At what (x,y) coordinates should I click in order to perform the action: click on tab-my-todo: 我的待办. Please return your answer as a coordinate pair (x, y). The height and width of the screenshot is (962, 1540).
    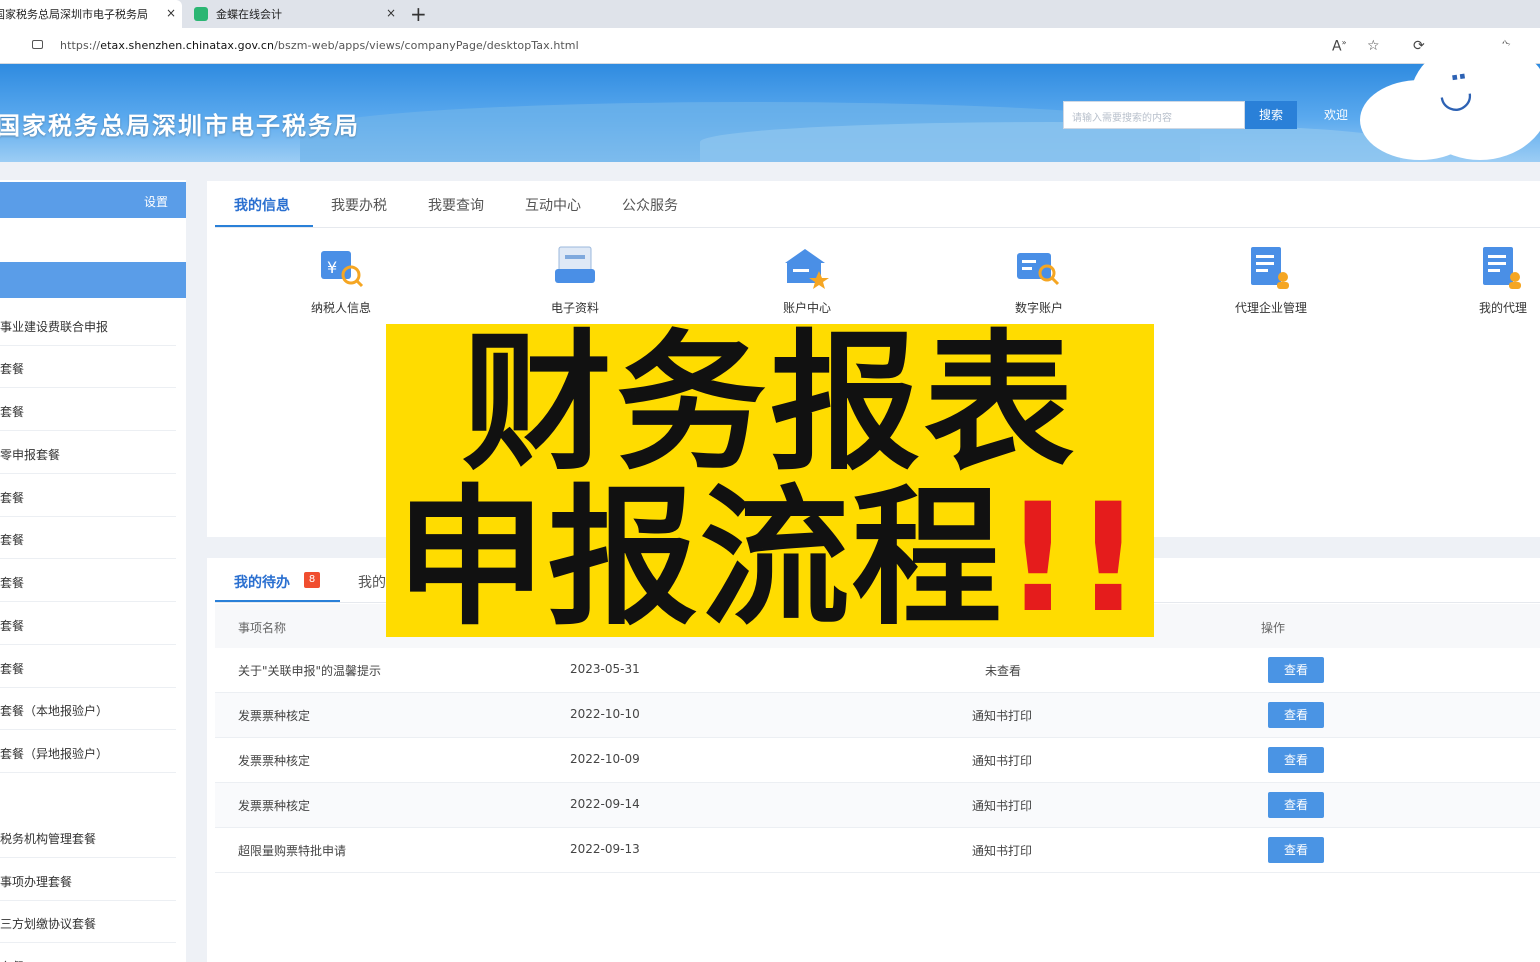
    Looking at the image, I should click on (262, 582).